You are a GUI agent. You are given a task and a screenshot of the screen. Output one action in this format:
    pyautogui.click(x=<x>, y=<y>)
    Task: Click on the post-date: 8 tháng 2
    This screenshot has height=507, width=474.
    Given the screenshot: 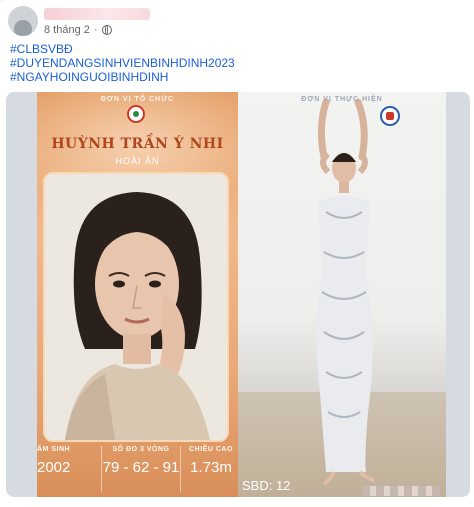 What is the action you would take?
    pyautogui.click(x=67, y=30)
    